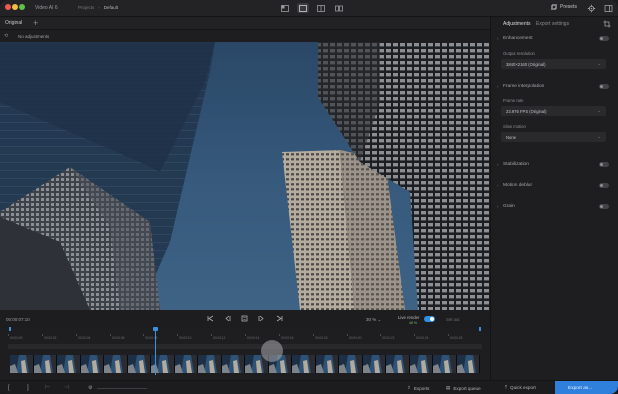 Image resolution: width=618 pixels, height=394 pixels. What do you see at coordinates (604, 185) in the screenshot?
I see `motion-deblur-toggle` at bounding box center [604, 185].